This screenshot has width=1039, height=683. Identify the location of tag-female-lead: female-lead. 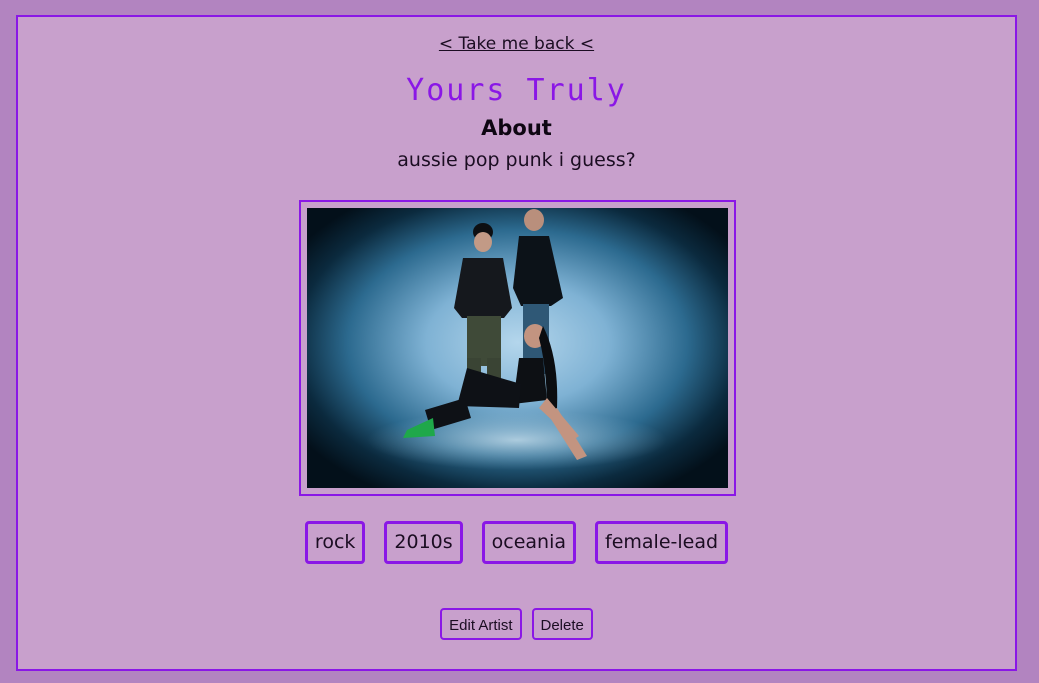
(662, 542).